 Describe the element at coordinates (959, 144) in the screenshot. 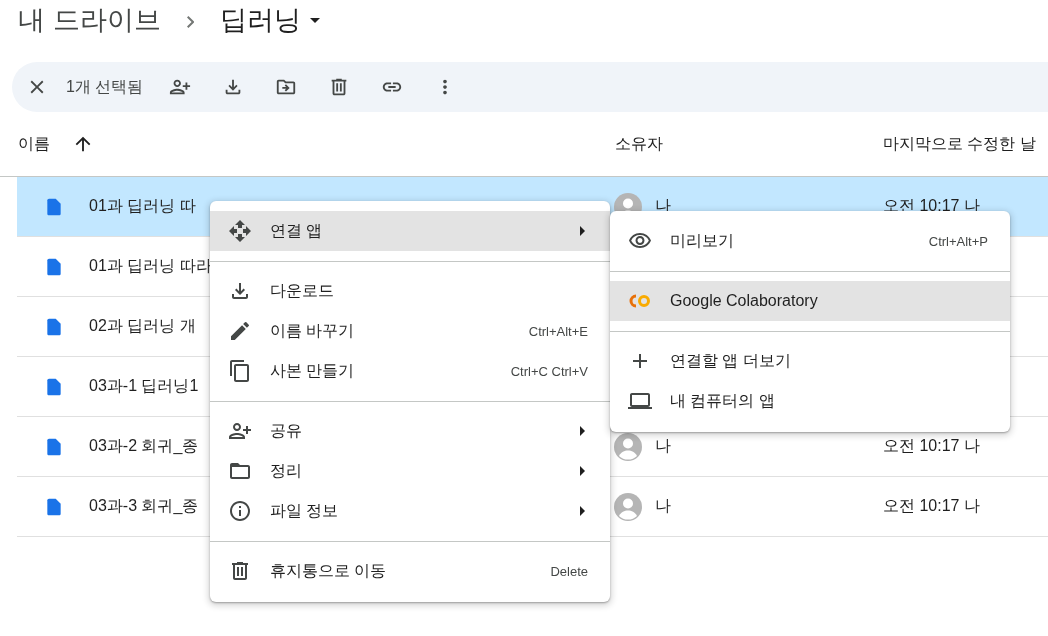

I see `column-header: 마지막으로 수정한 날` at that location.